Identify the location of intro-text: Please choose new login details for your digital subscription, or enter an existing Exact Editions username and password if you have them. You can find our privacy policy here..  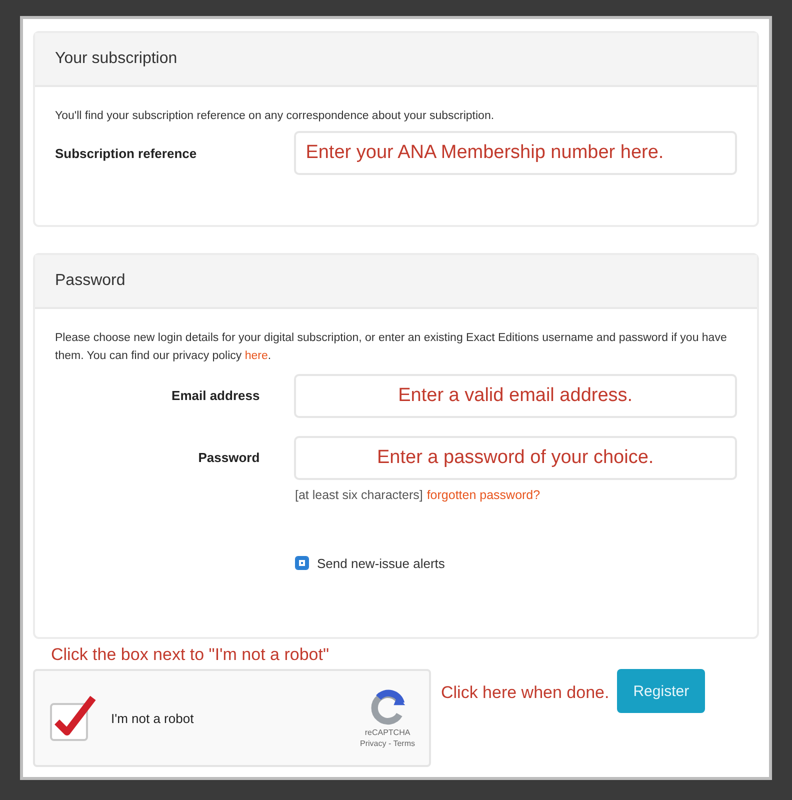
(391, 347).